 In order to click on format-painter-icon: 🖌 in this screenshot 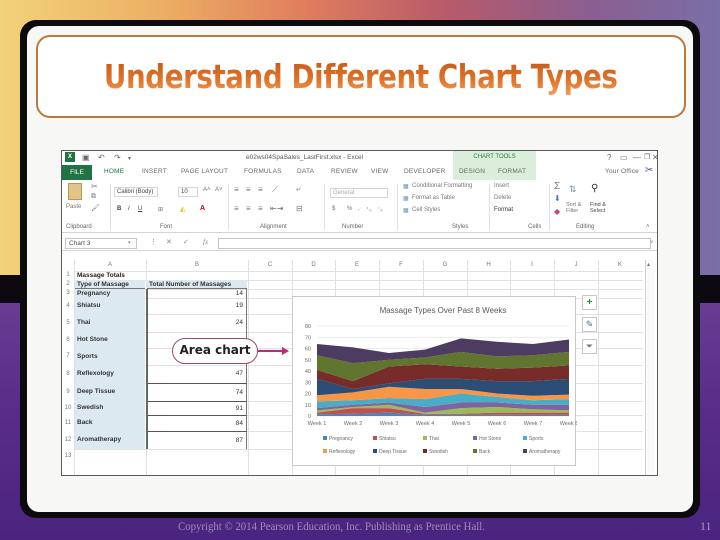, I will do `click(95, 208)`.